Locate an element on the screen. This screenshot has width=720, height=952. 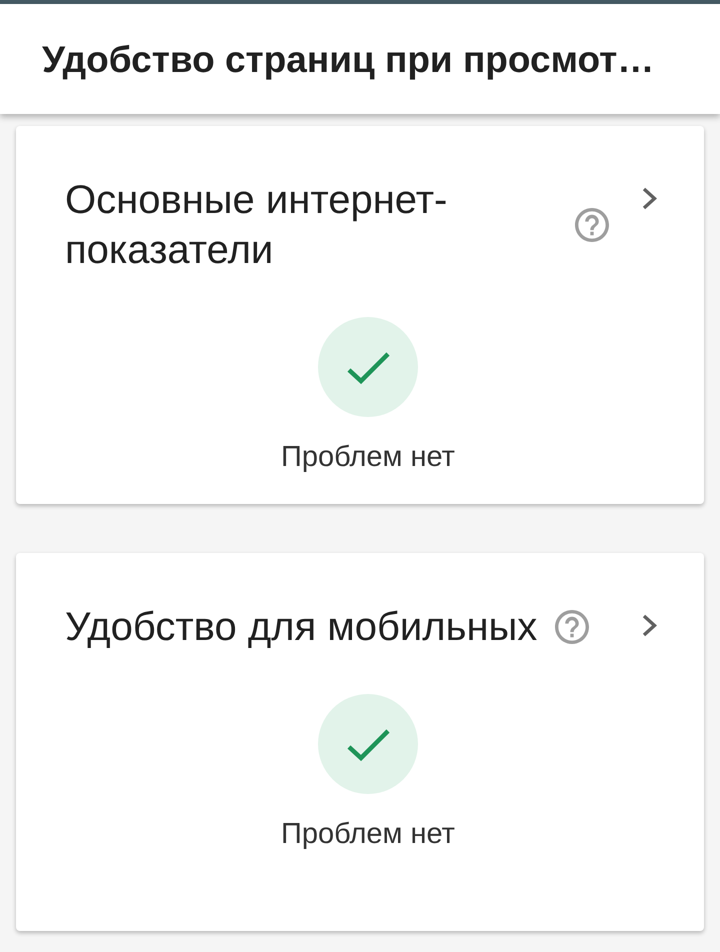
card-title: Удобство для мобильных is located at coordinates (301, 627).